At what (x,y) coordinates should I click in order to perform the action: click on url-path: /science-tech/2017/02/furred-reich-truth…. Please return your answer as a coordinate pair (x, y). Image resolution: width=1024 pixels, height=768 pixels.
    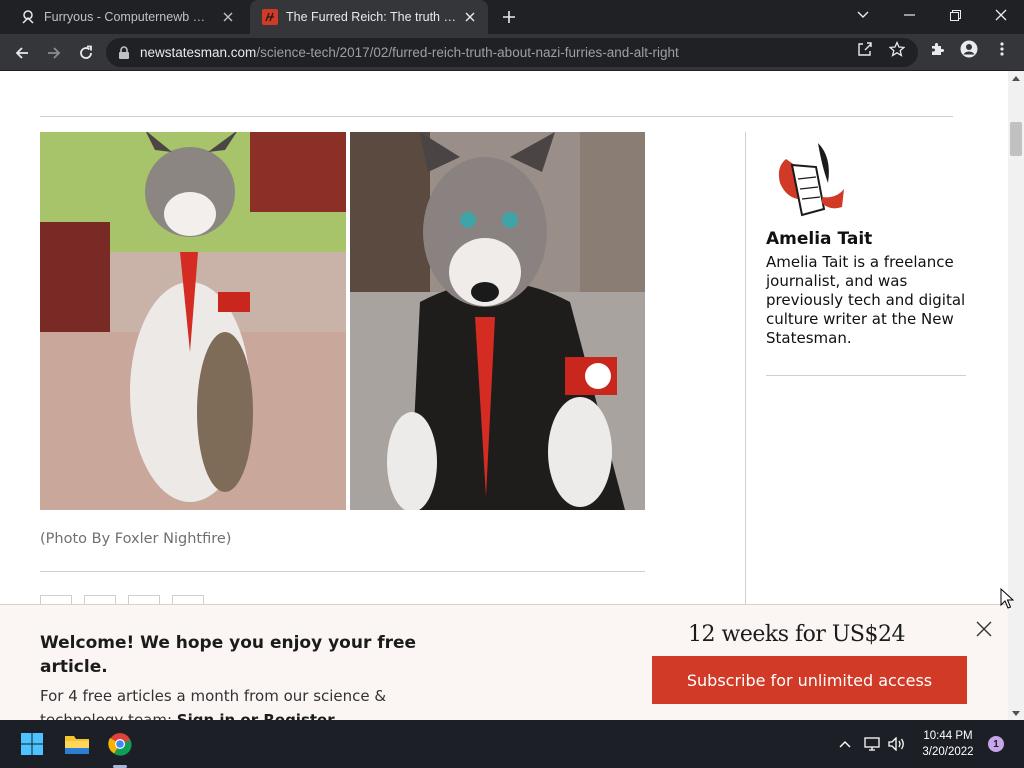
    Looking at the image, I should click on (467, 52).